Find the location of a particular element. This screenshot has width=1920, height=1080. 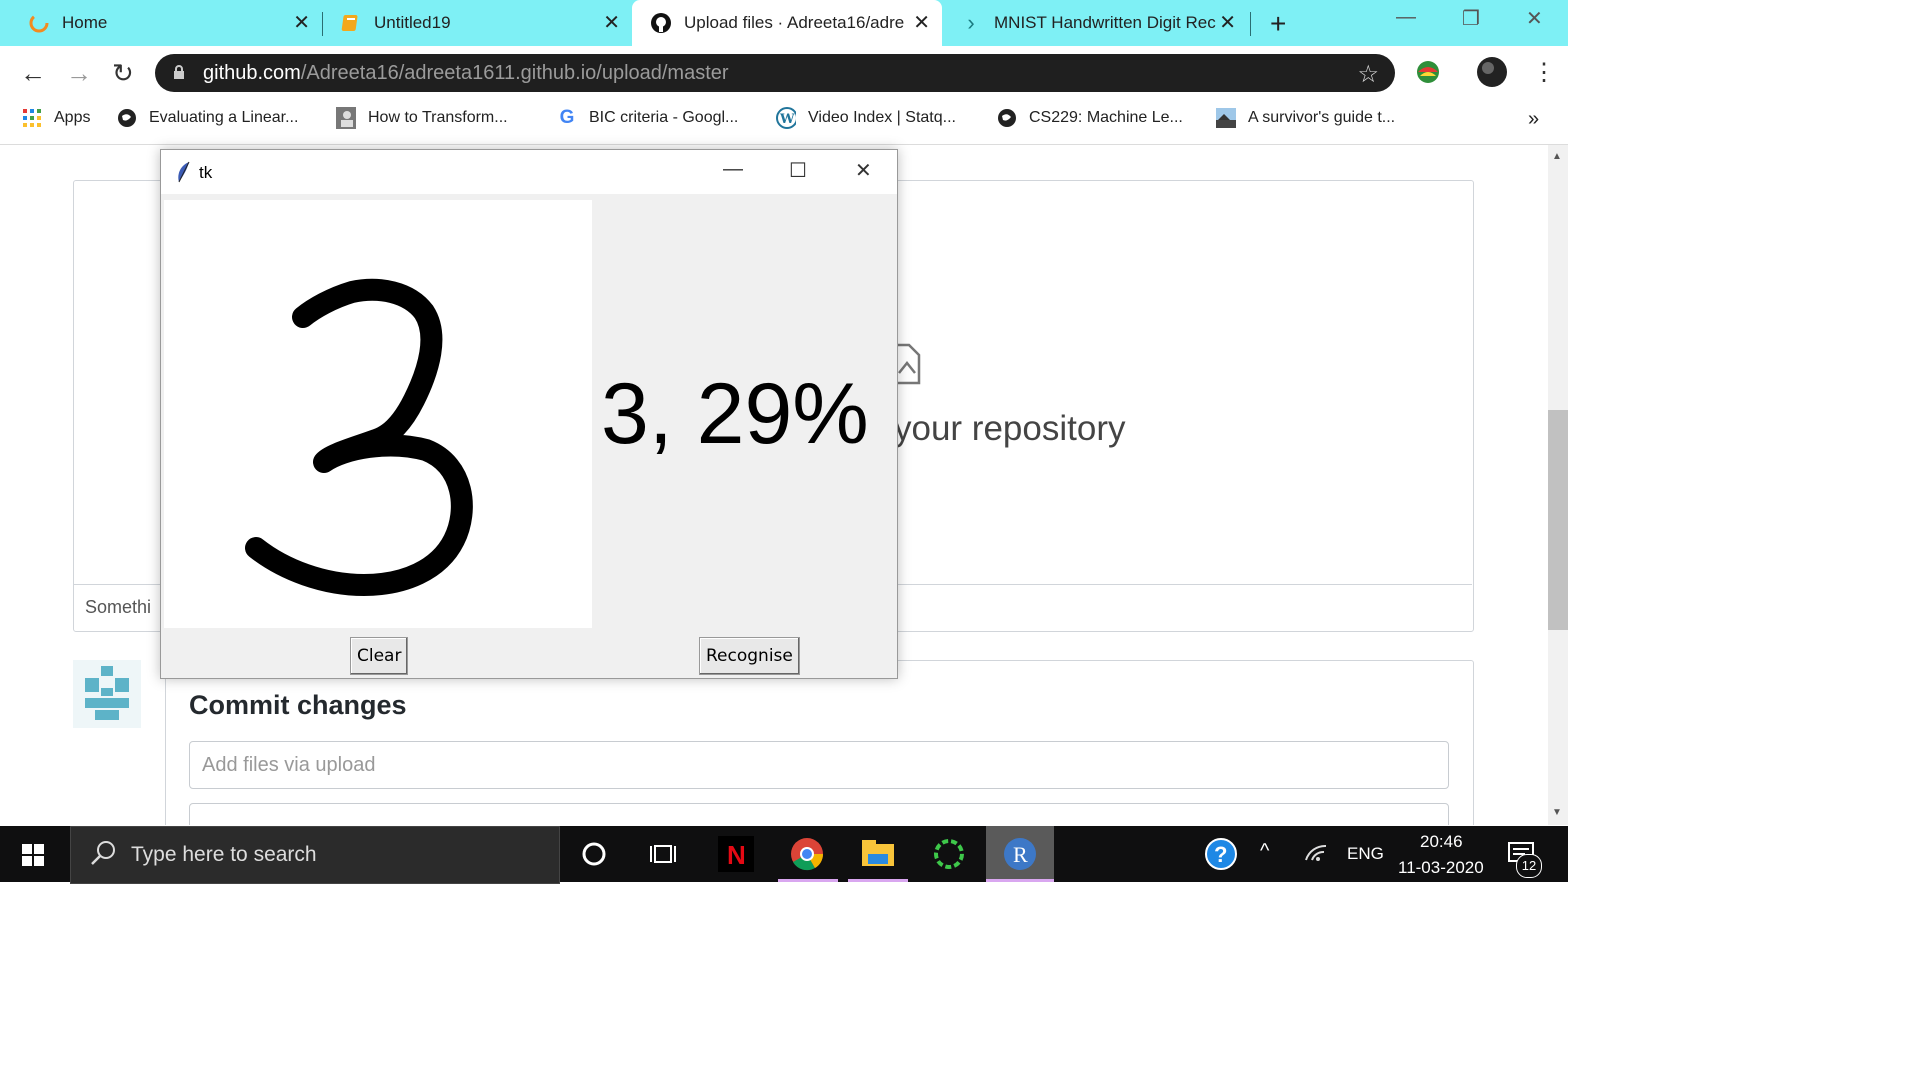

svg-text: N is located at coordinates (736, 855).